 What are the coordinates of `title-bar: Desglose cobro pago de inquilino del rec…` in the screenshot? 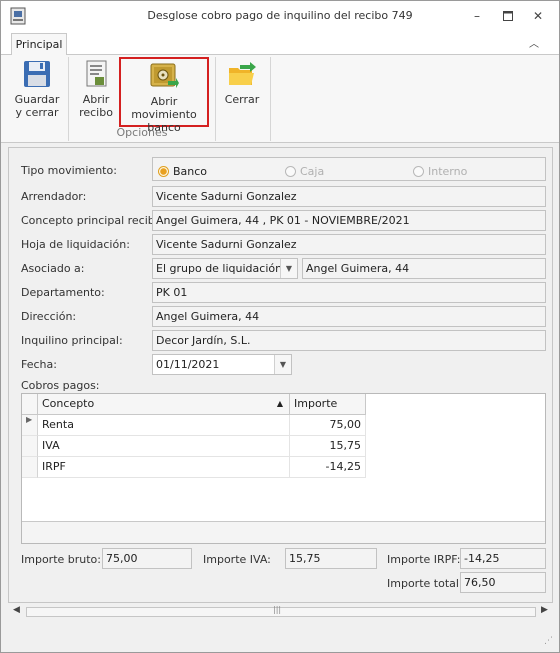 It's located at (280, 16).